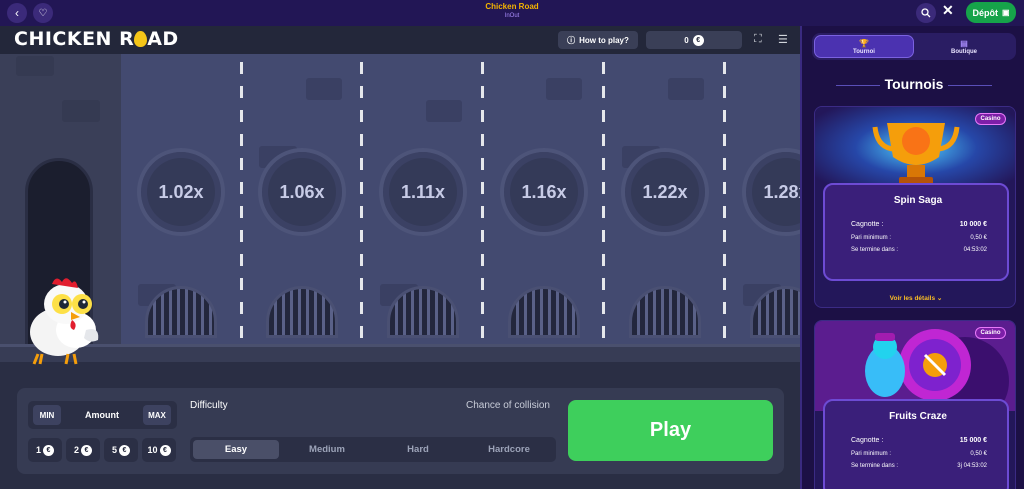  I want to click on close-button: ✕, so click(948, 10).